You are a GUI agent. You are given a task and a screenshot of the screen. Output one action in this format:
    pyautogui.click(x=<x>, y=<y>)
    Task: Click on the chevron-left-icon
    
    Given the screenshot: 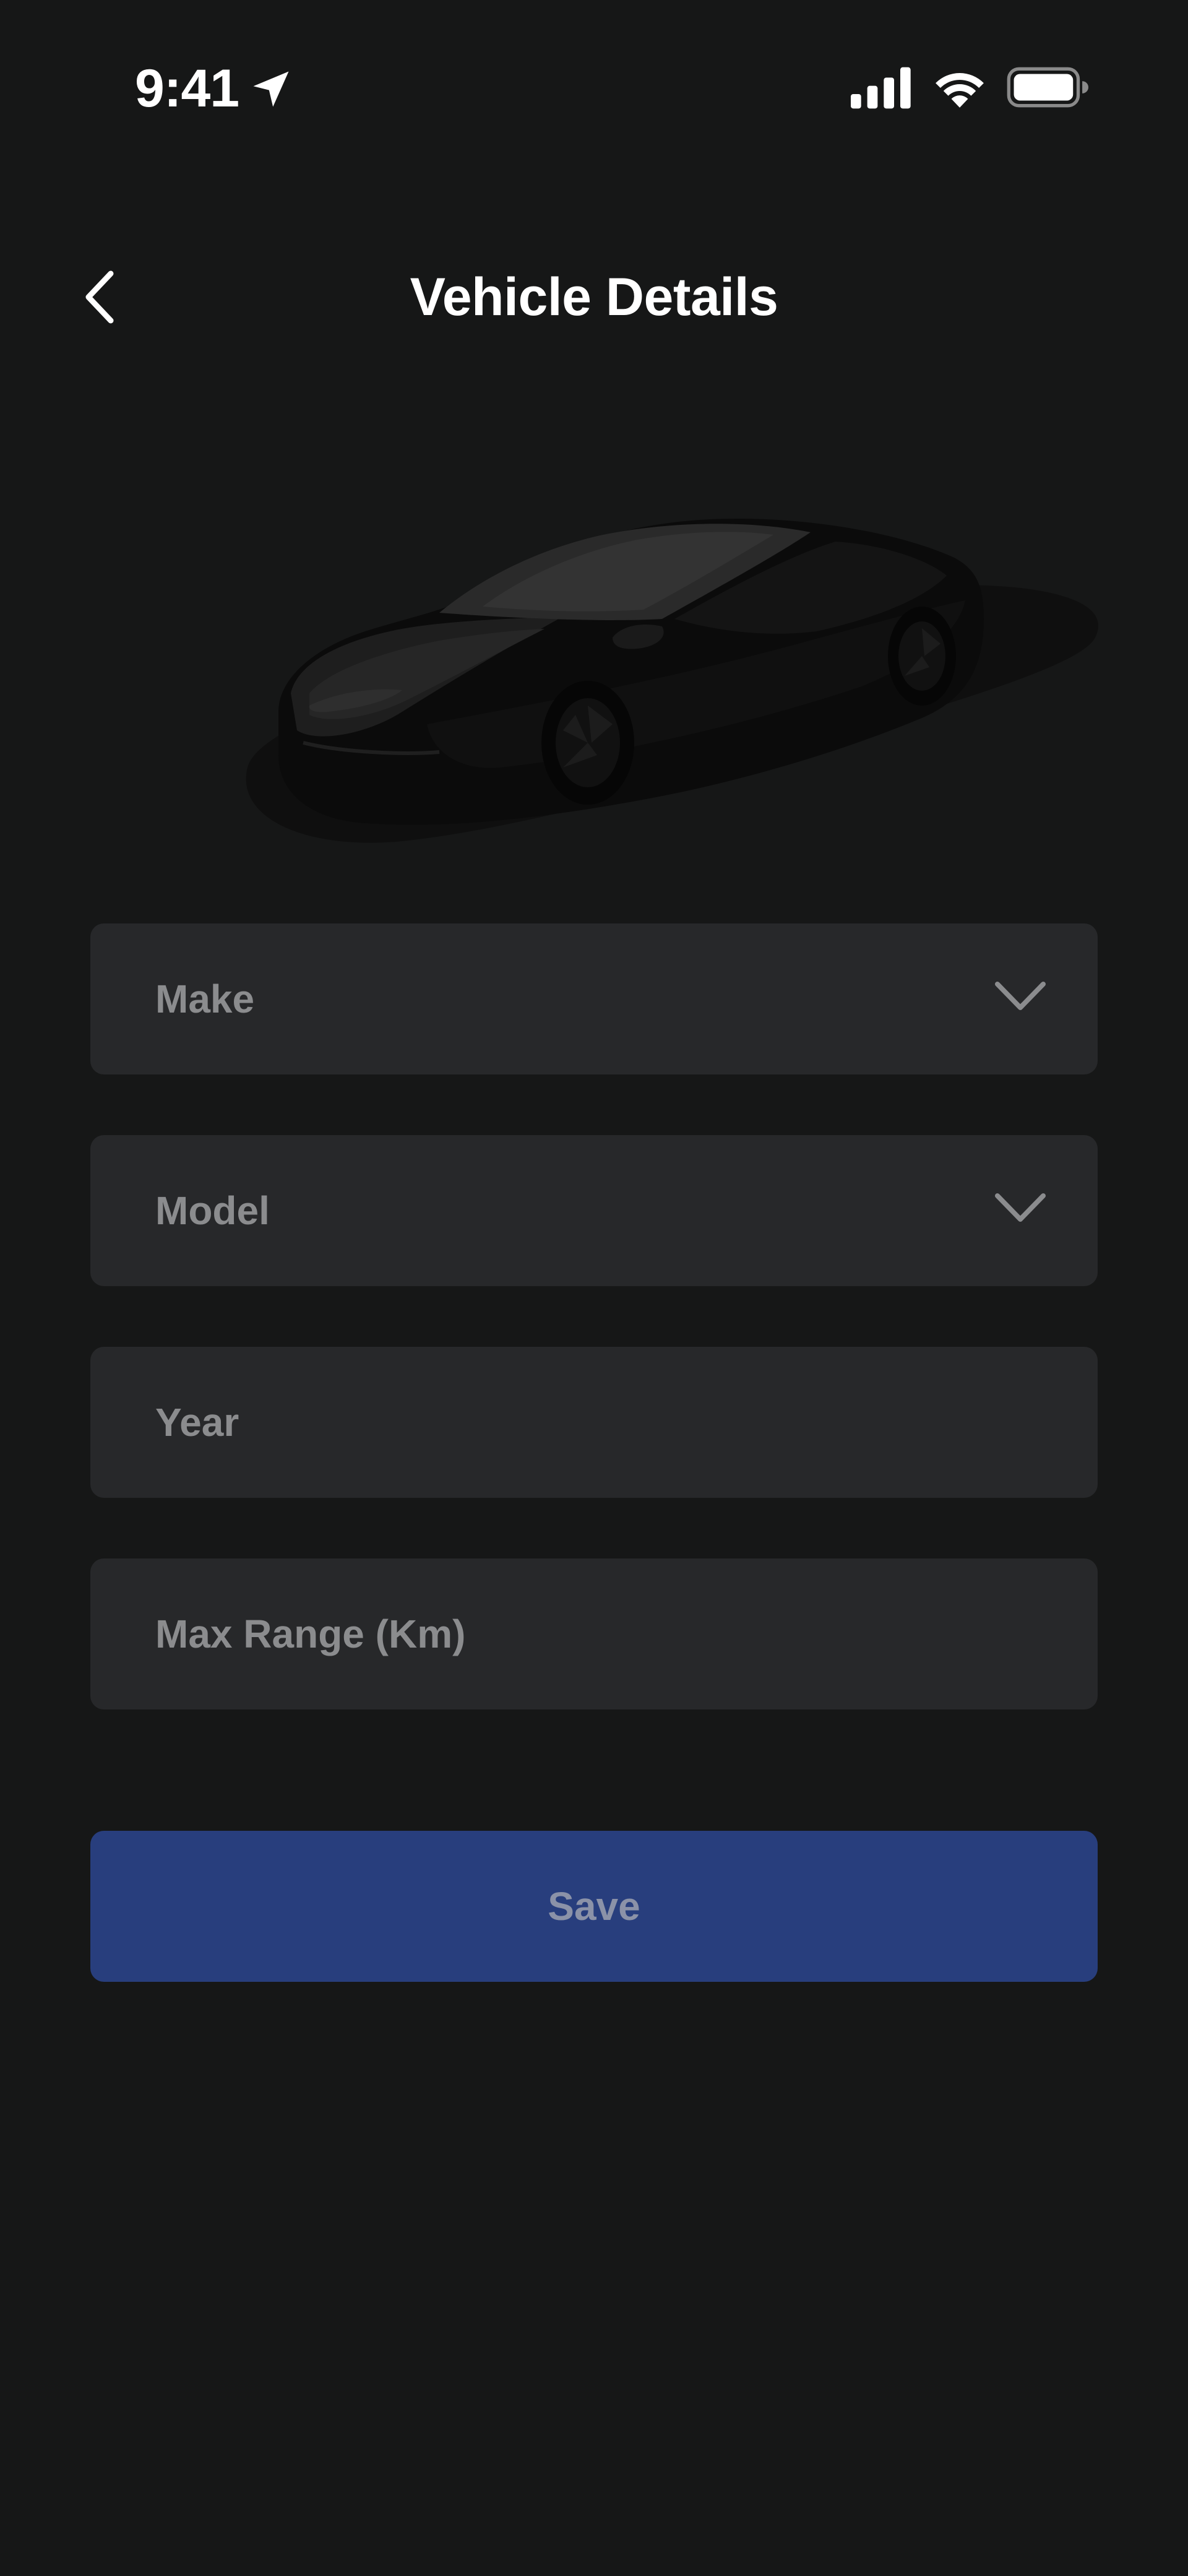 What is the action you would take?
    pyautogui.click(x=99, y=297)
    